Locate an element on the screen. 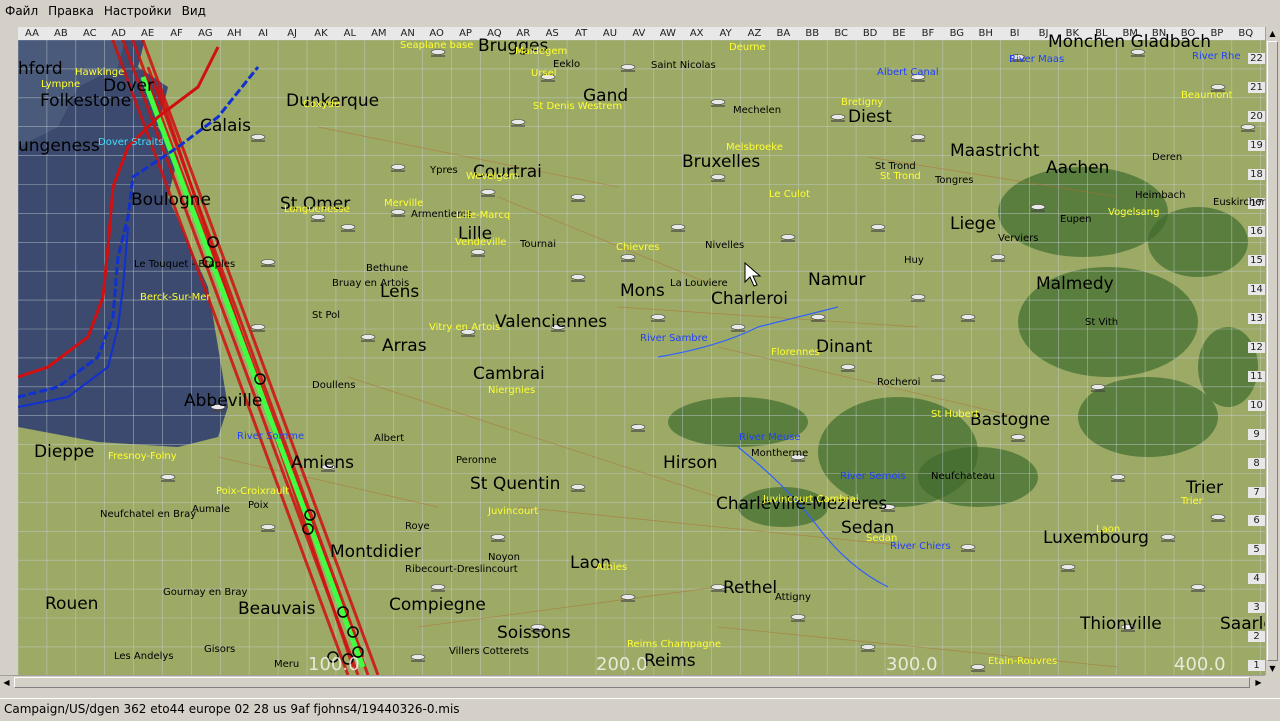  city-label: Hirson is located at coordinates (690, 463).